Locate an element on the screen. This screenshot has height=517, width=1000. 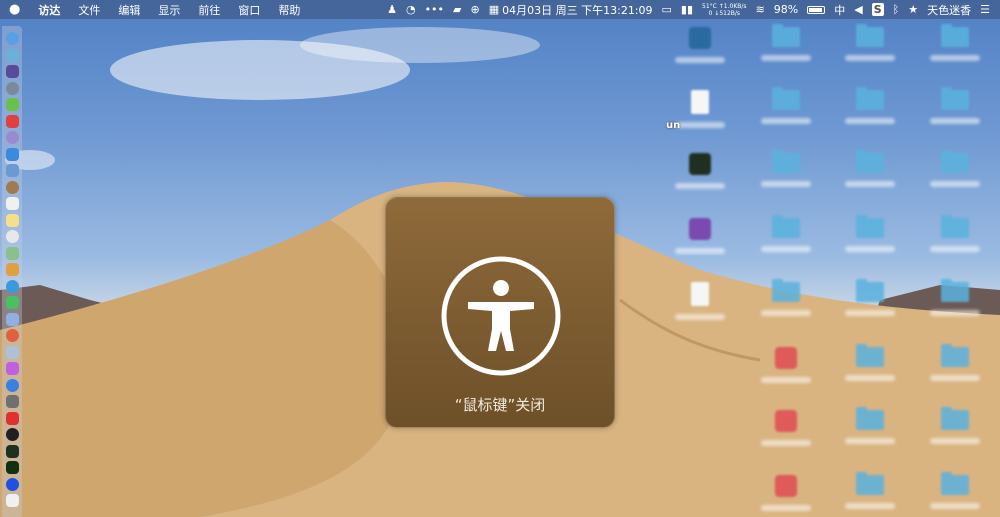
battery-icon is located at coordinates (816, 9).